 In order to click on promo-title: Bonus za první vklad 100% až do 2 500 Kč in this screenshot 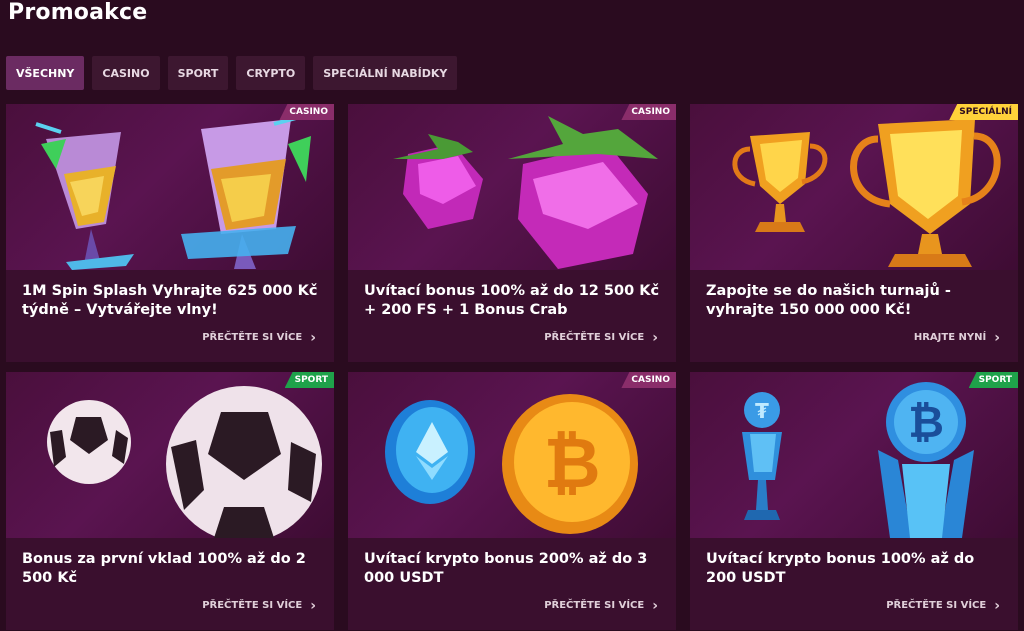, I will do `click(164, 568)`.